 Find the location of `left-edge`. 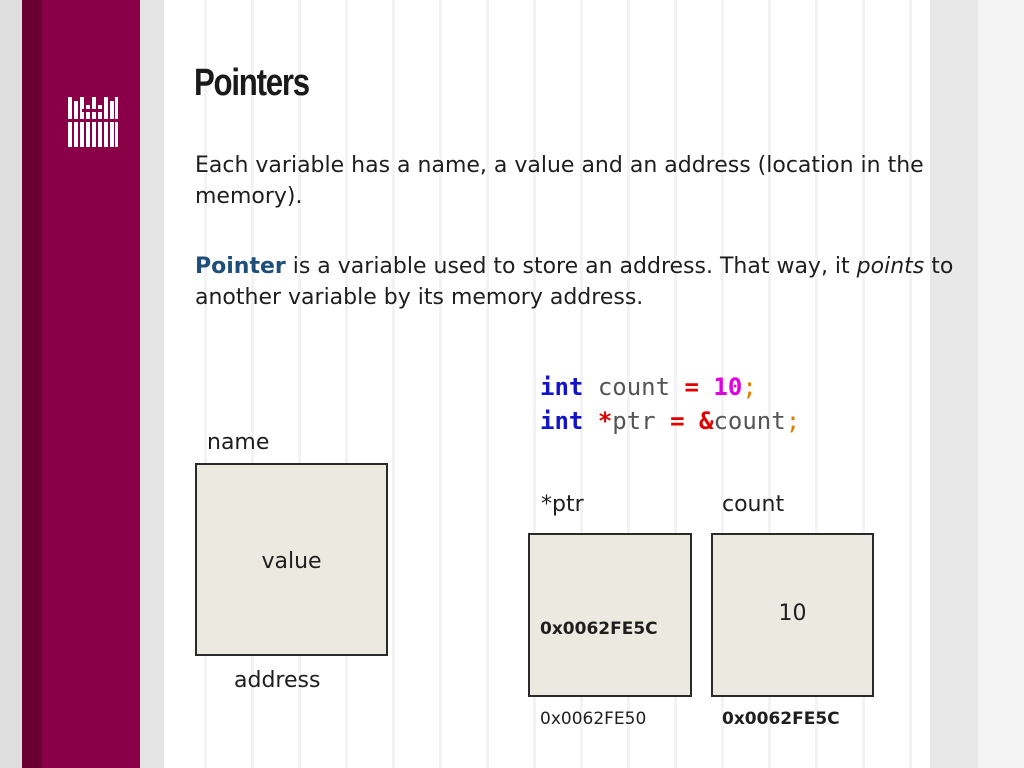

left-edge is located at coordinates (11, 384).